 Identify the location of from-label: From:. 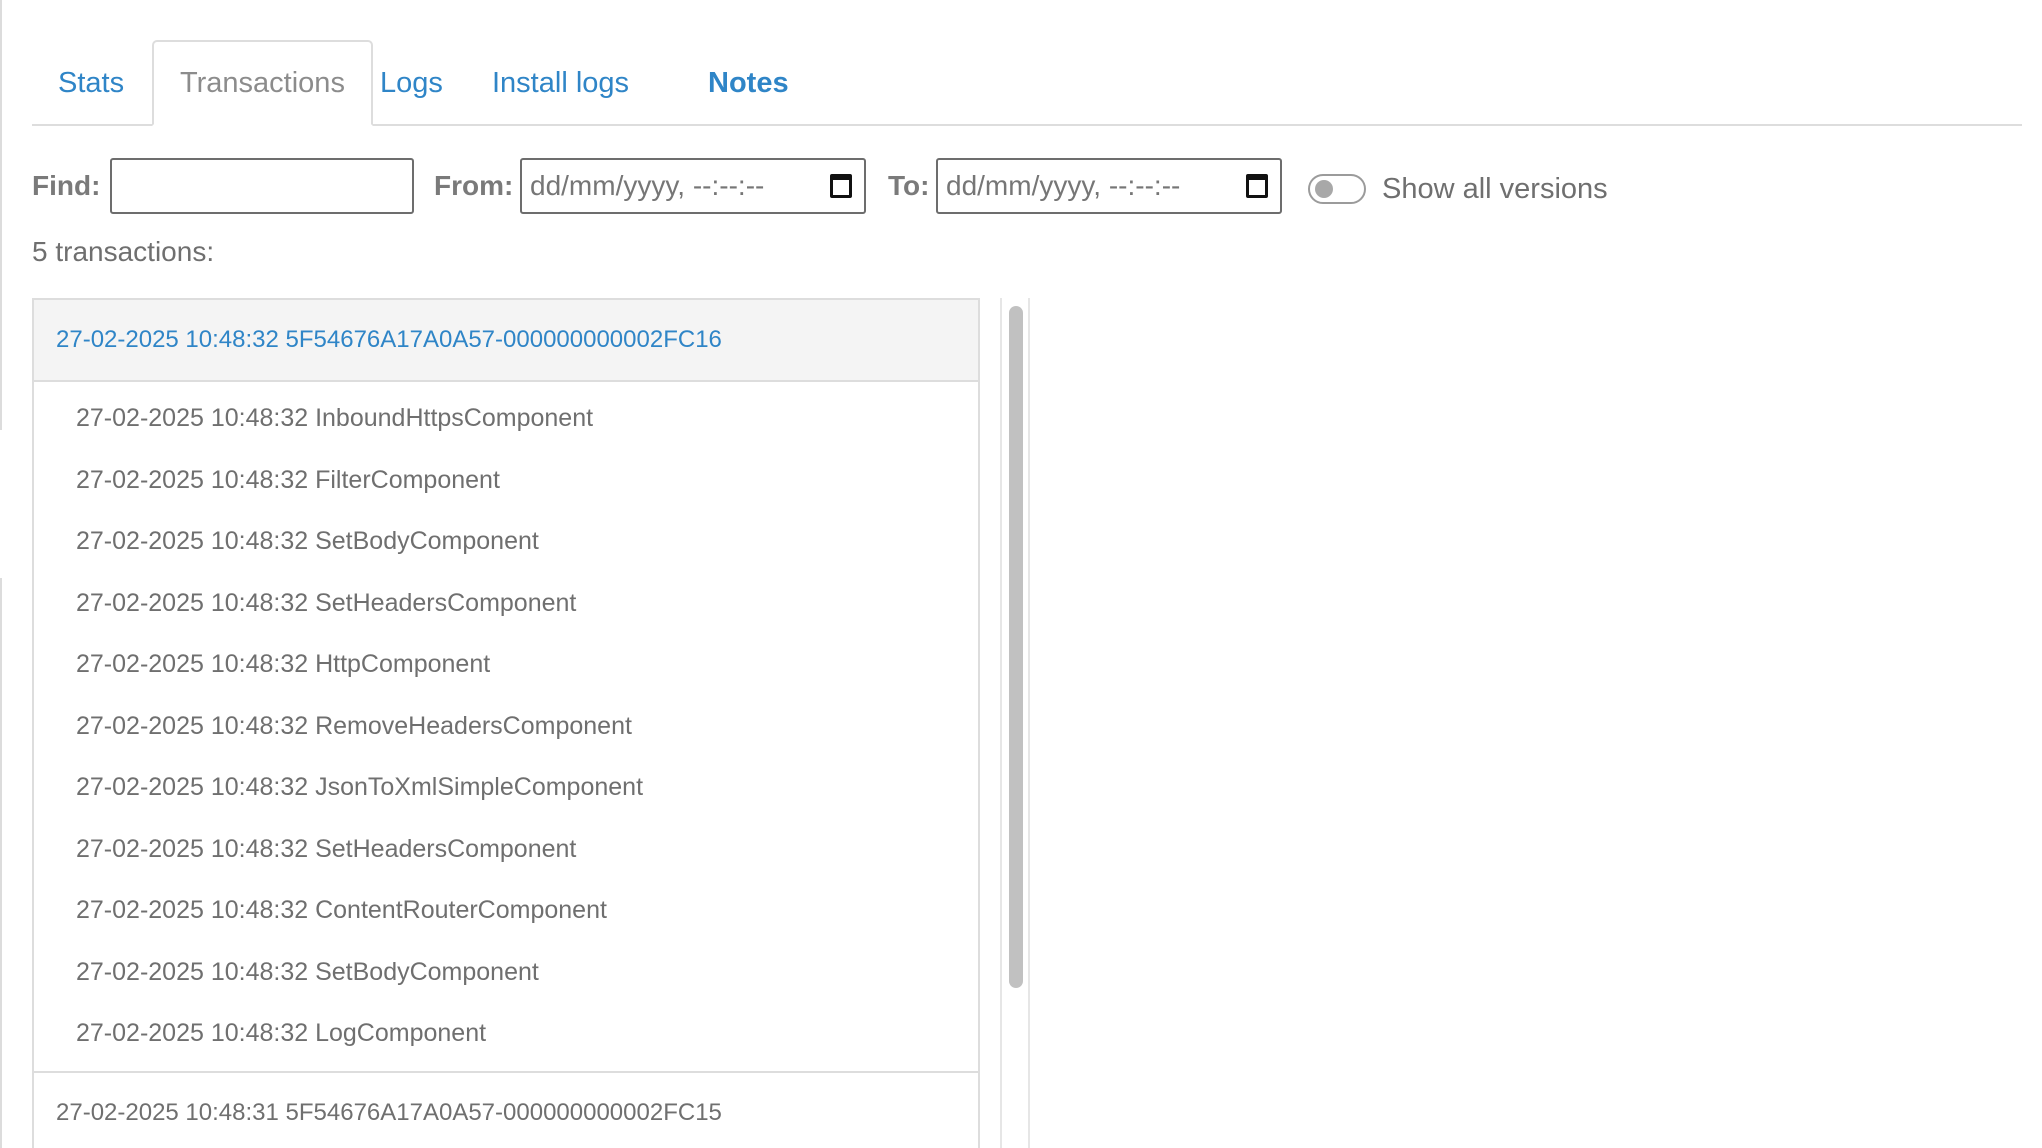
(474, 185).